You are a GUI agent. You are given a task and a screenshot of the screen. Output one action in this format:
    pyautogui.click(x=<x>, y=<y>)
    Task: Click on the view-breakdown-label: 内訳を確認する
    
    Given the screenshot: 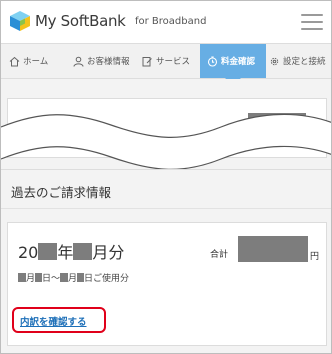 What is the action you would take?
    pyautogui.click(x=53, y=321)
    